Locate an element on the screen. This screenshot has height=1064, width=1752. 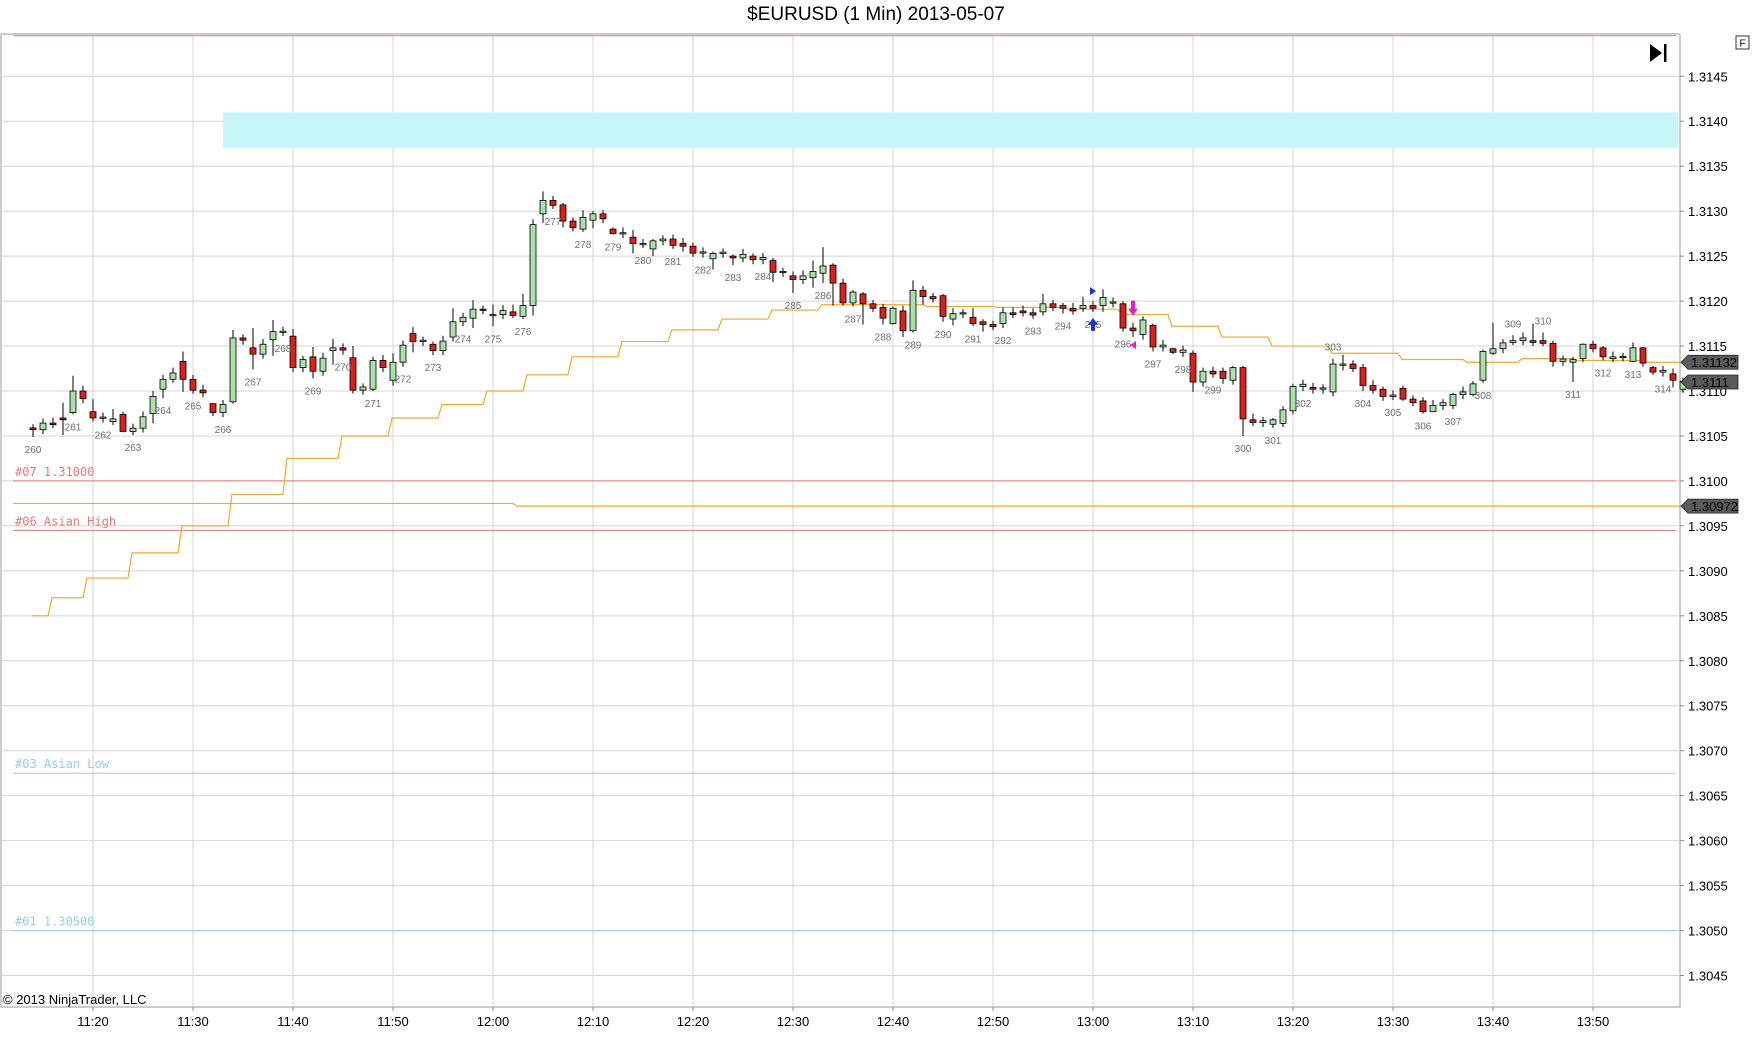
bar-number: 264 is located at coordinates (163, 411).